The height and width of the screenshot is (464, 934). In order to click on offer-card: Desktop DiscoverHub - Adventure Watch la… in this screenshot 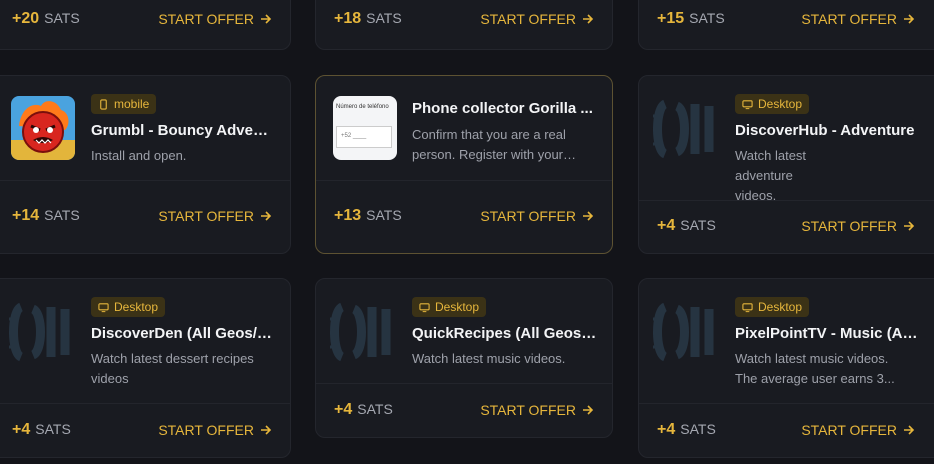, I will do `click(786, 164)`.